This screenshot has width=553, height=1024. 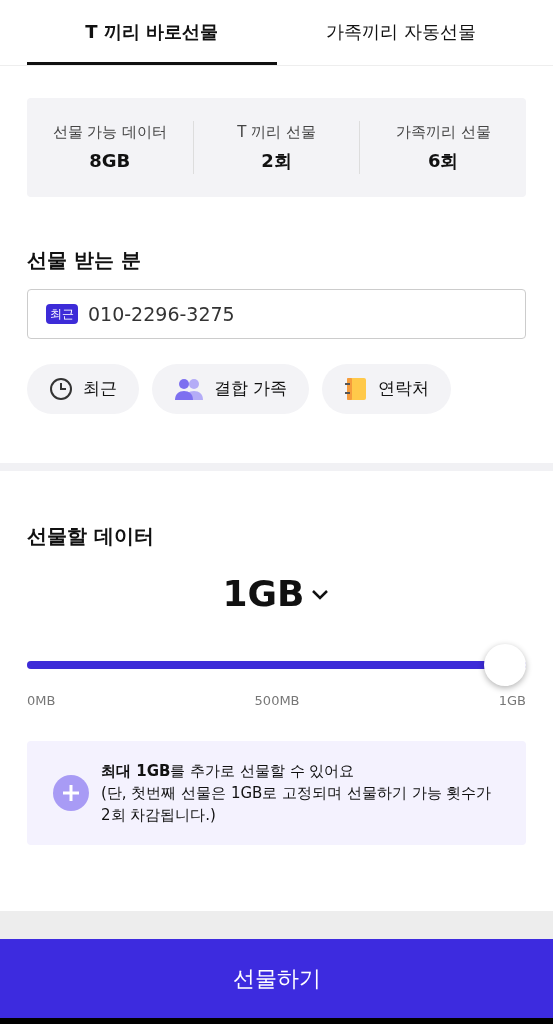 I want to click on tab: T 끼리 바로선물, so click(x=152, y=32).